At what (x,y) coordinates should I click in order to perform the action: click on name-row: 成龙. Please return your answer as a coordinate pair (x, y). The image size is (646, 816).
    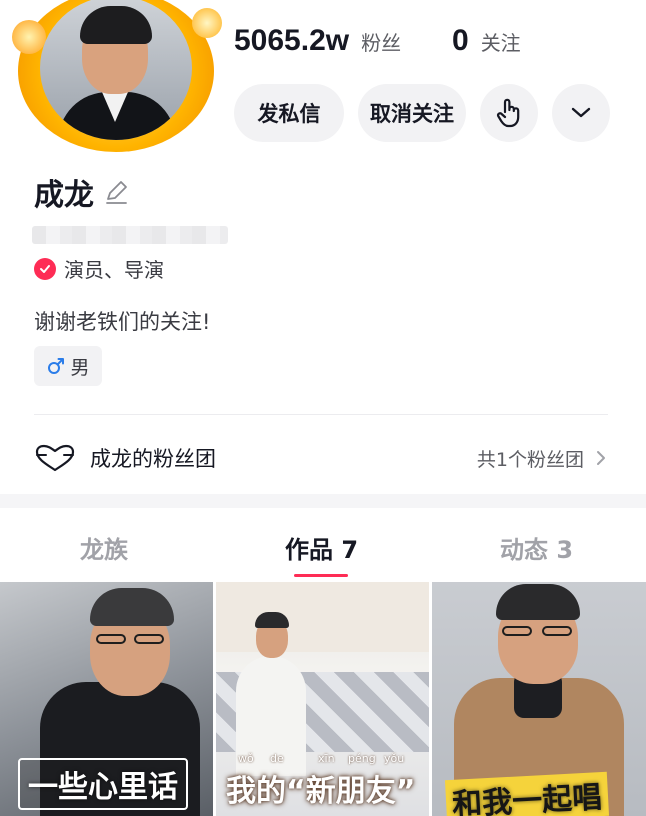
    Looking at the image, I should click on (82, 192).